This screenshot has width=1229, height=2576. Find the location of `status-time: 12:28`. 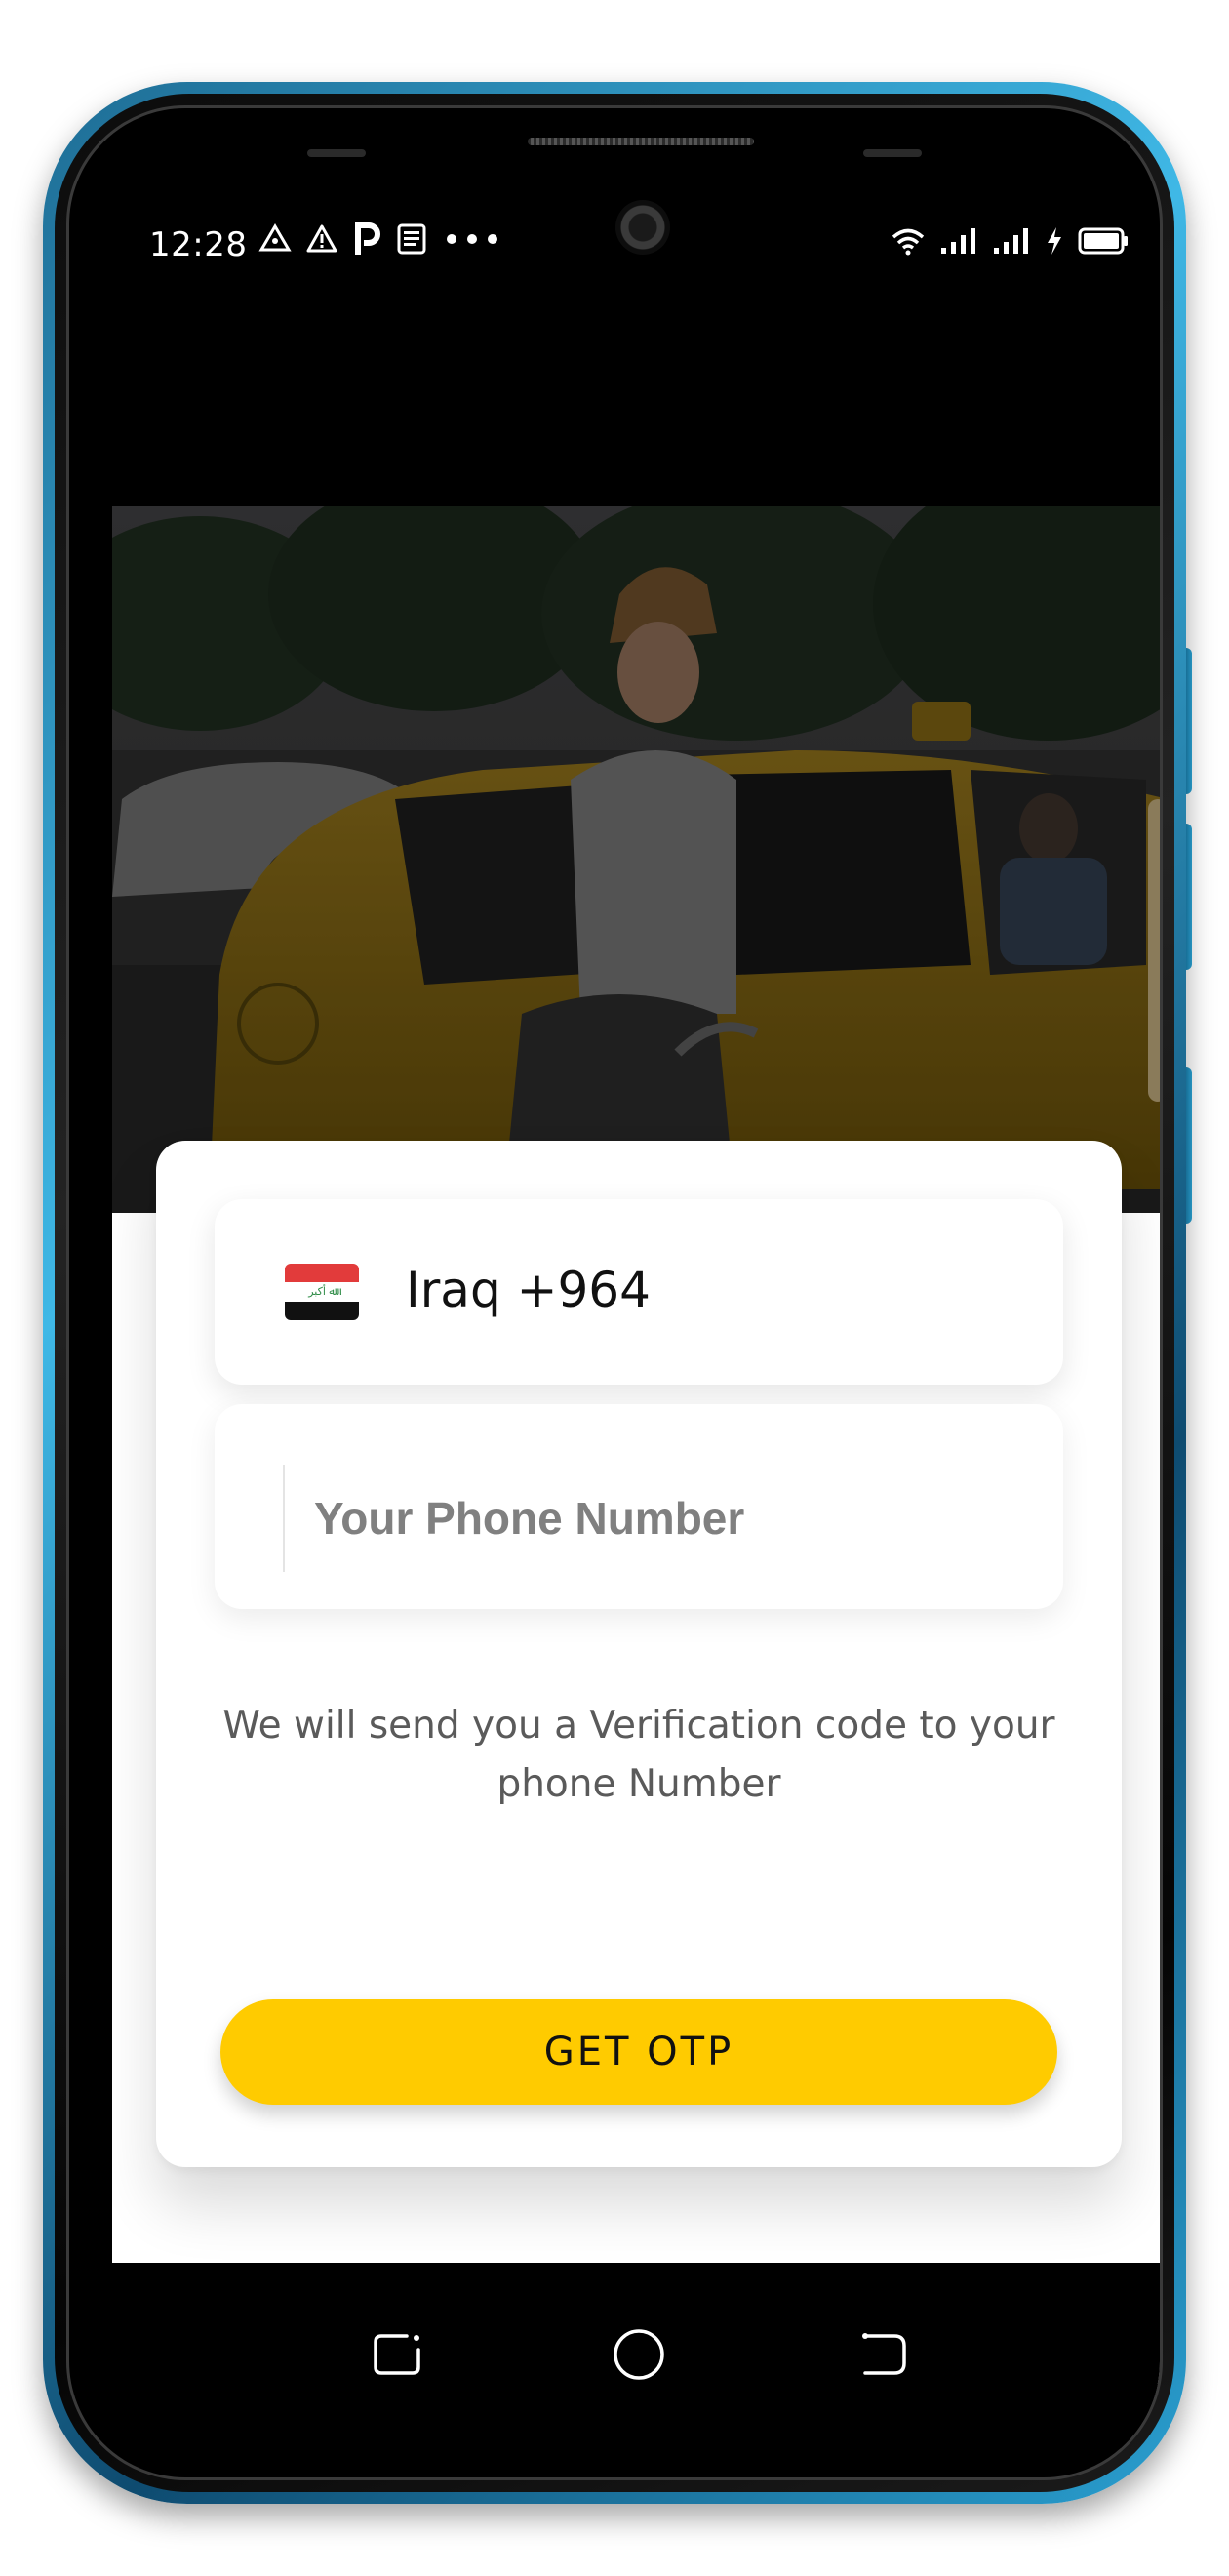

status-time: 12:28 is located at coordinates (198, 244).